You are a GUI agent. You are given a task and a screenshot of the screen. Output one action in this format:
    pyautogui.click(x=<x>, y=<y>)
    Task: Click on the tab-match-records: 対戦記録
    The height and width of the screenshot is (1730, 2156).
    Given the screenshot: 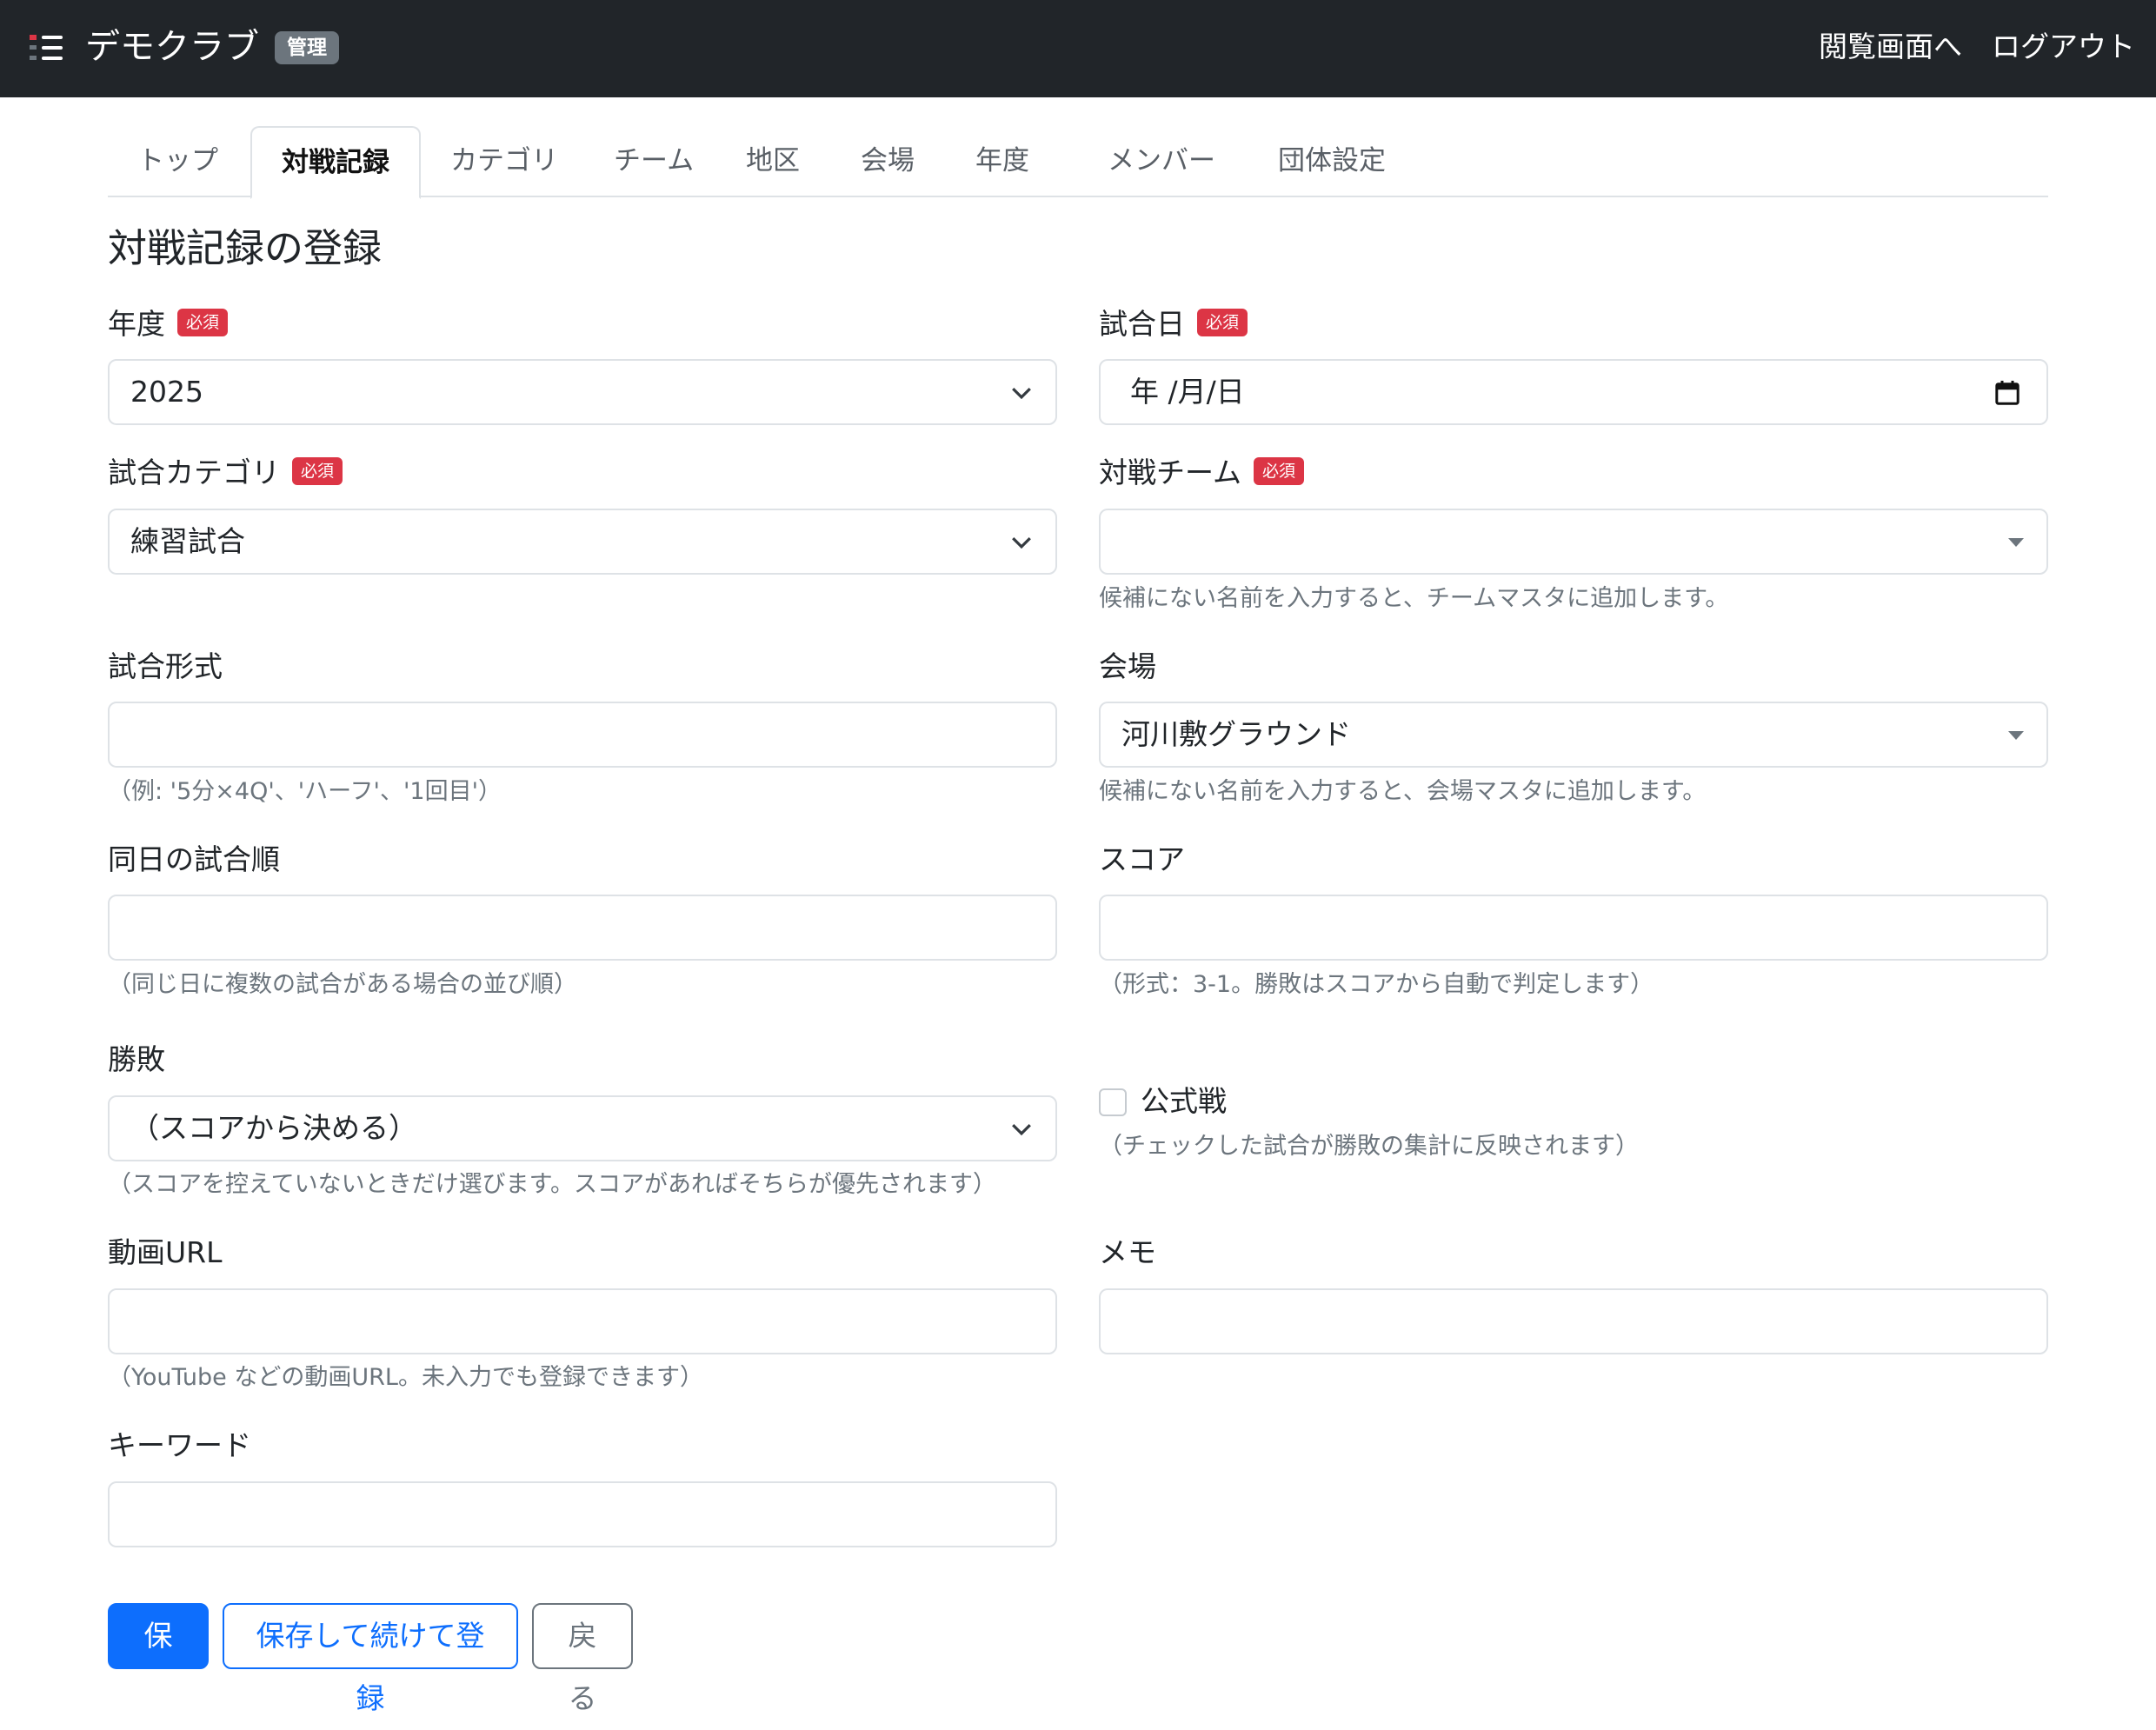 What is the action you would take?
    pyautogui.click(x=335, y=162)
    